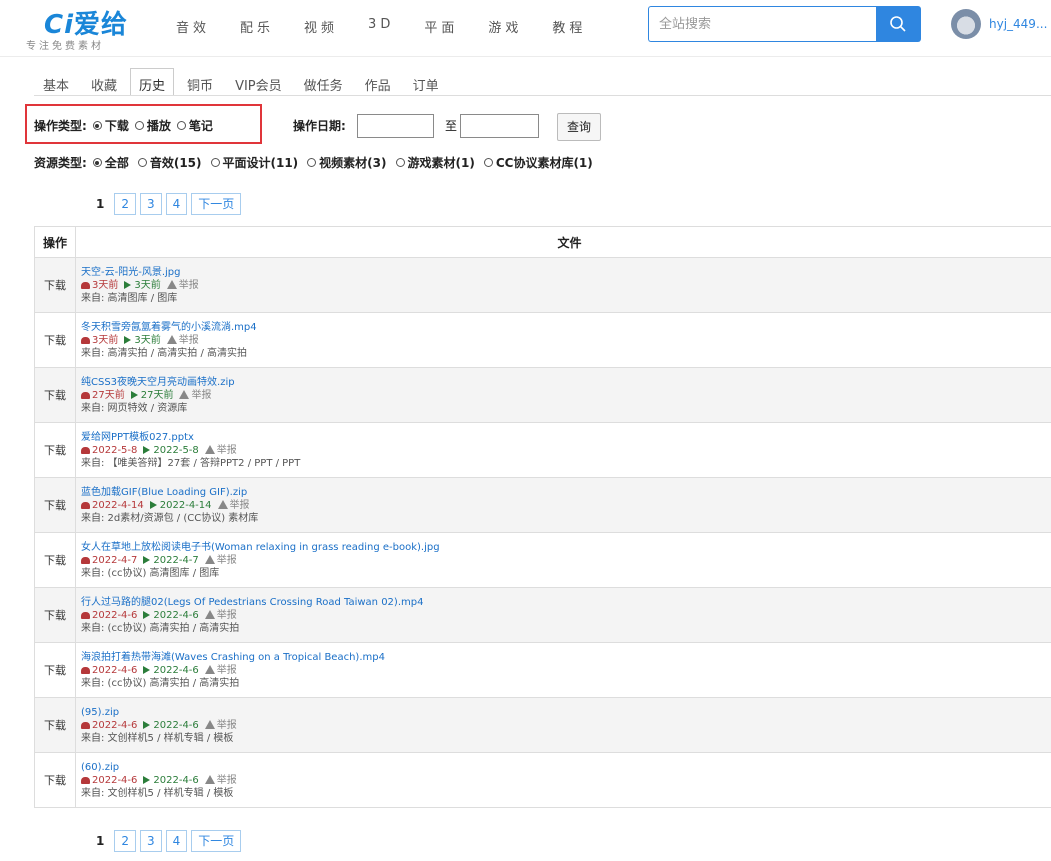 The image size is (1051, 861). I want to click on tab-tasks: 做任务, so click(323, 82).